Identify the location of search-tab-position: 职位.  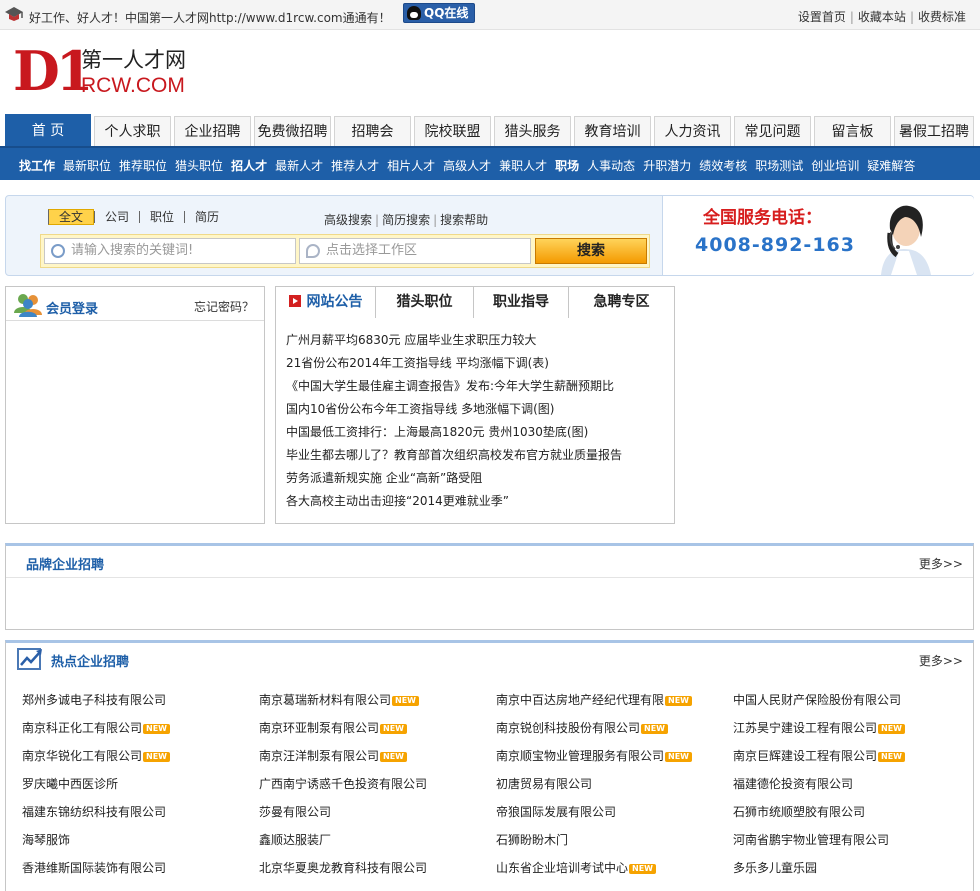
(161, 217).